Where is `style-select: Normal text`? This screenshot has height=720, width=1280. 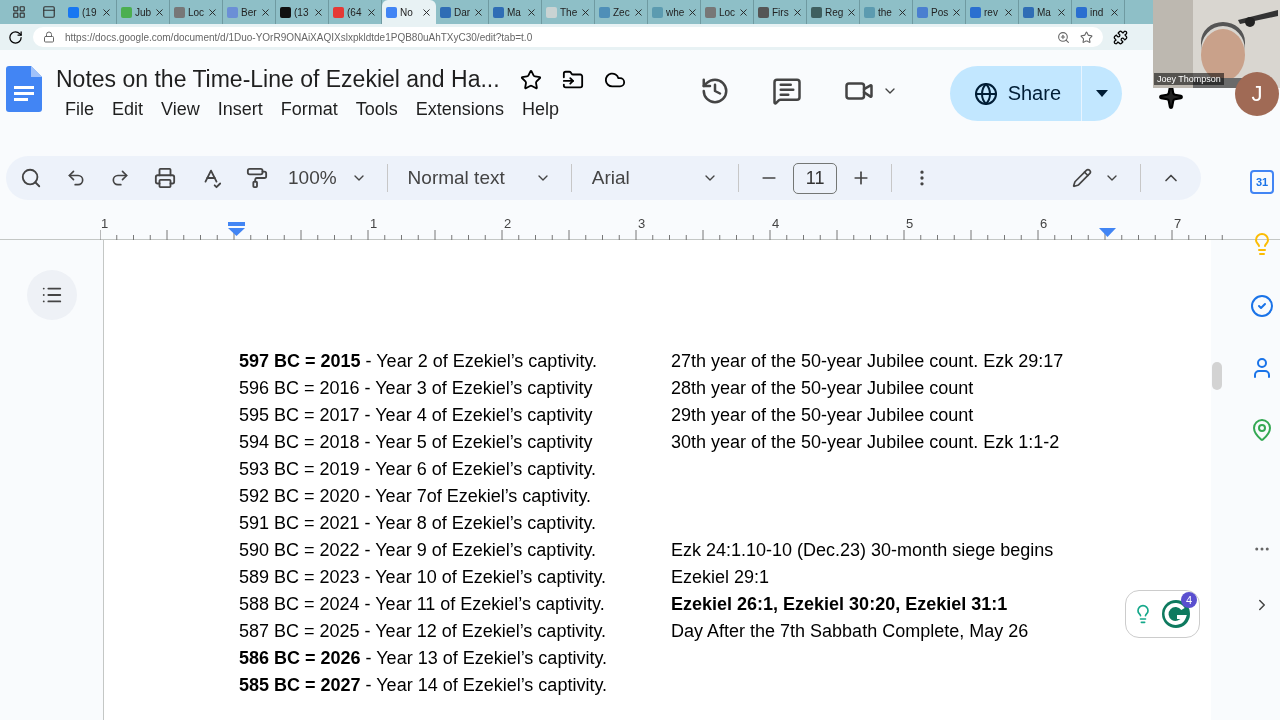
style-select: Normal text is located at coordinates (456, 178).